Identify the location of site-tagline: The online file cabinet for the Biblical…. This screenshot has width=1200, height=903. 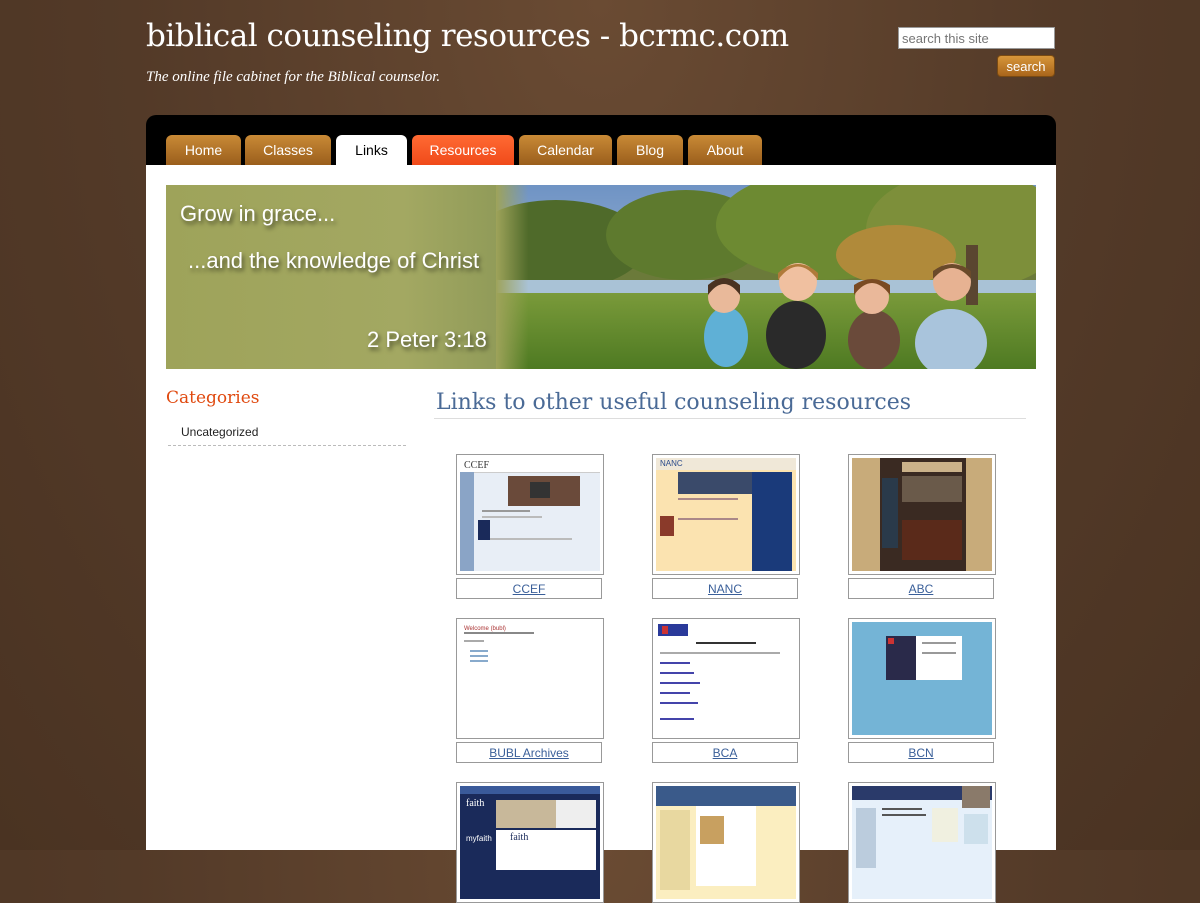
(293, 77).